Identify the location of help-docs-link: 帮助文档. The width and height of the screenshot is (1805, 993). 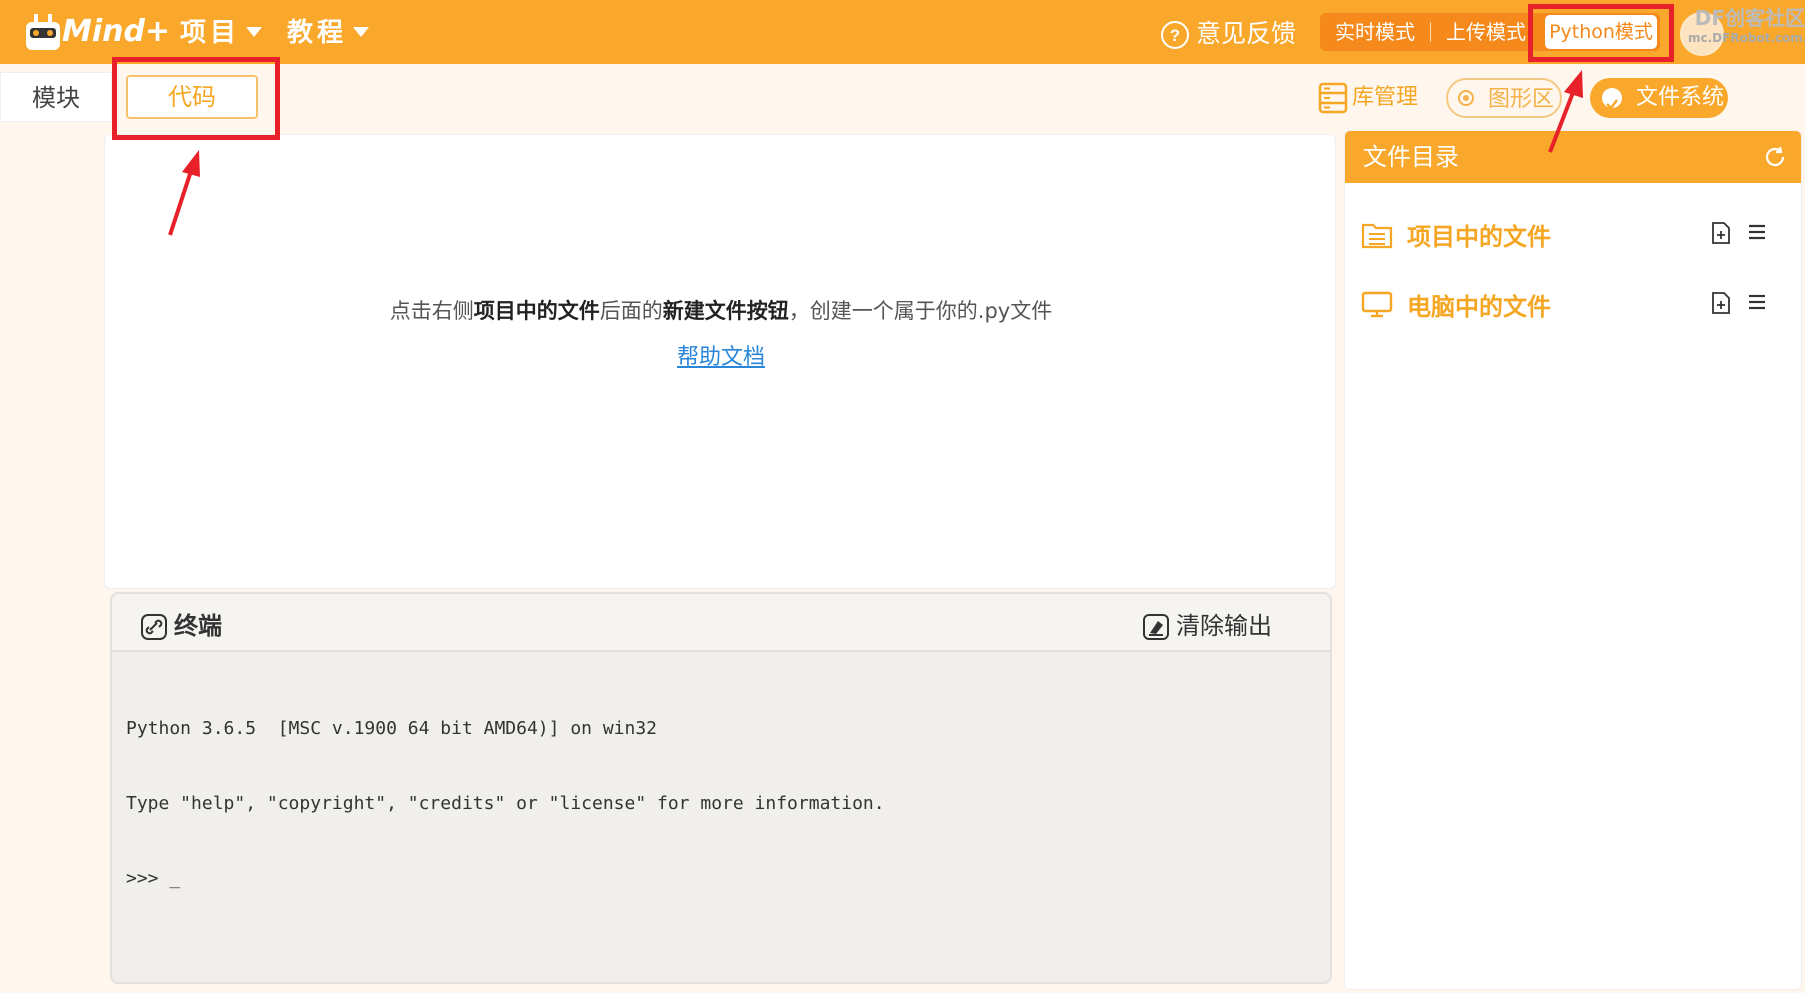
(721, 355).